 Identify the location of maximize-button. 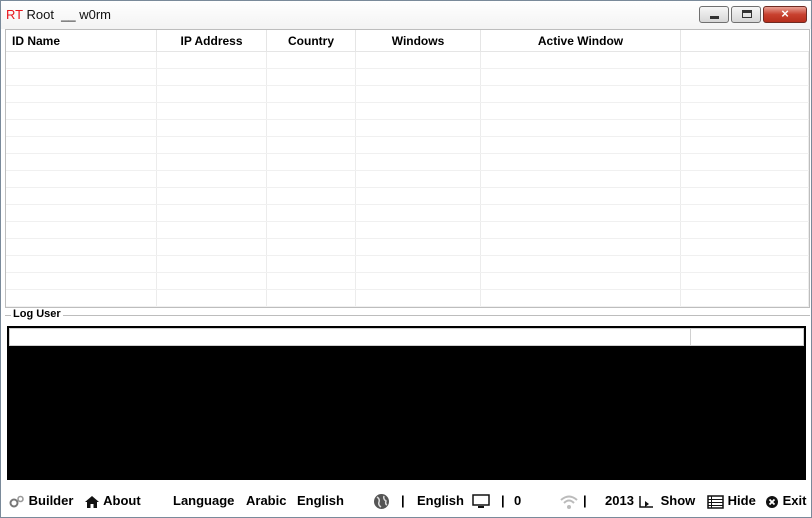
(746, 14).